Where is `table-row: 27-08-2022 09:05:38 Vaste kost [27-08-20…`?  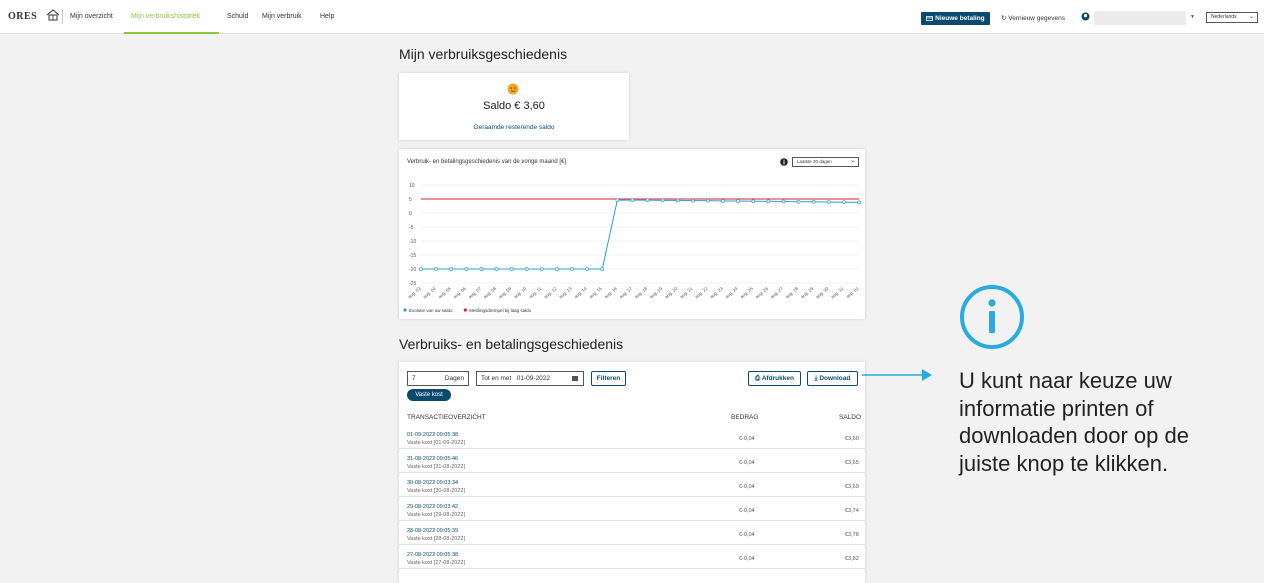
table-row: 27-08-2022 09:05:38 Vaste kost [27-08-20… is located at coordinates (632, 558).